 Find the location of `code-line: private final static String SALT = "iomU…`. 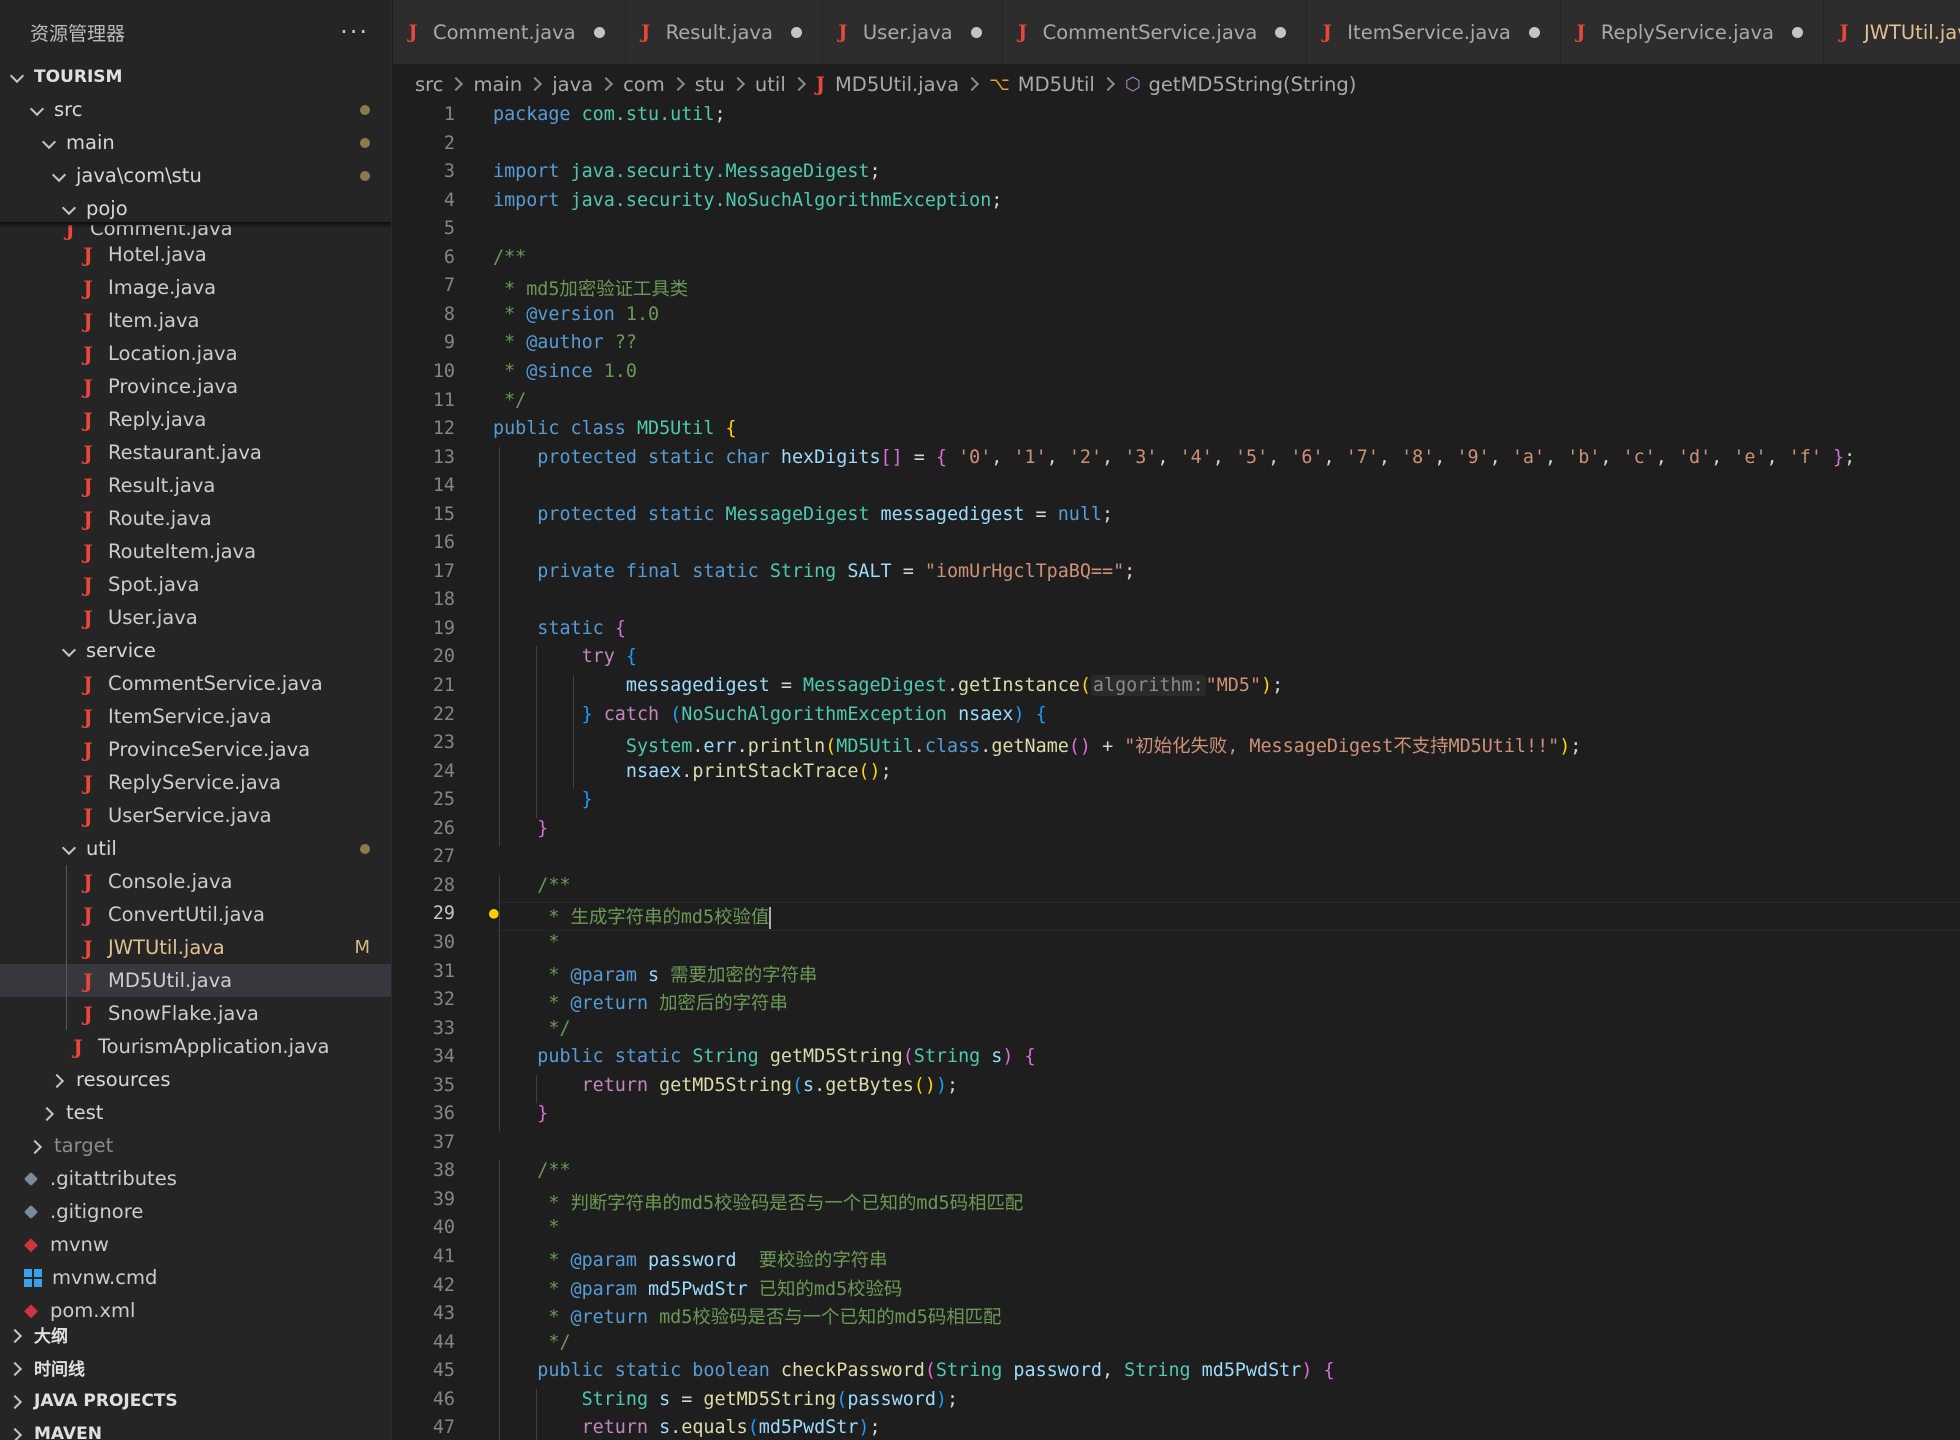

code-line: private final static String SALT = "iomU… is located at coordinates (814, 571).